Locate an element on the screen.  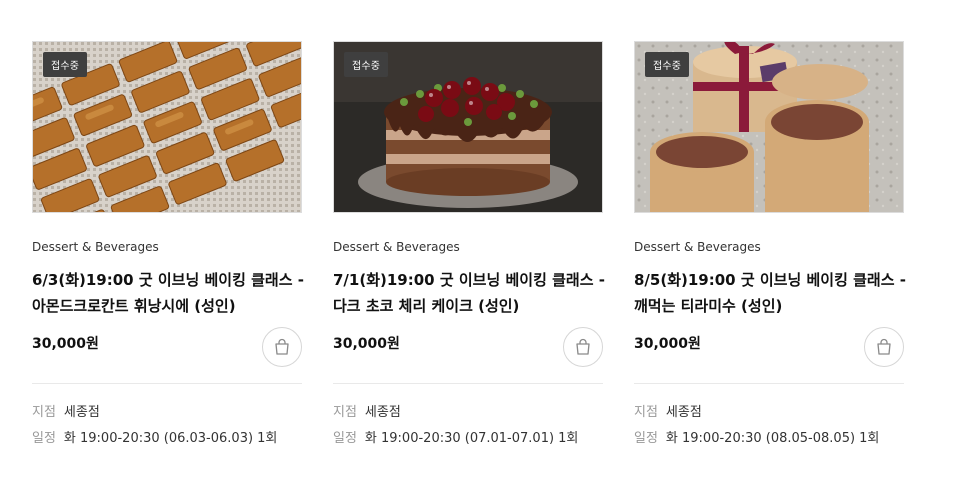
class-title-line2: 다크 초코 체리 케이크 (성인) is located at coordinates (468, 306).